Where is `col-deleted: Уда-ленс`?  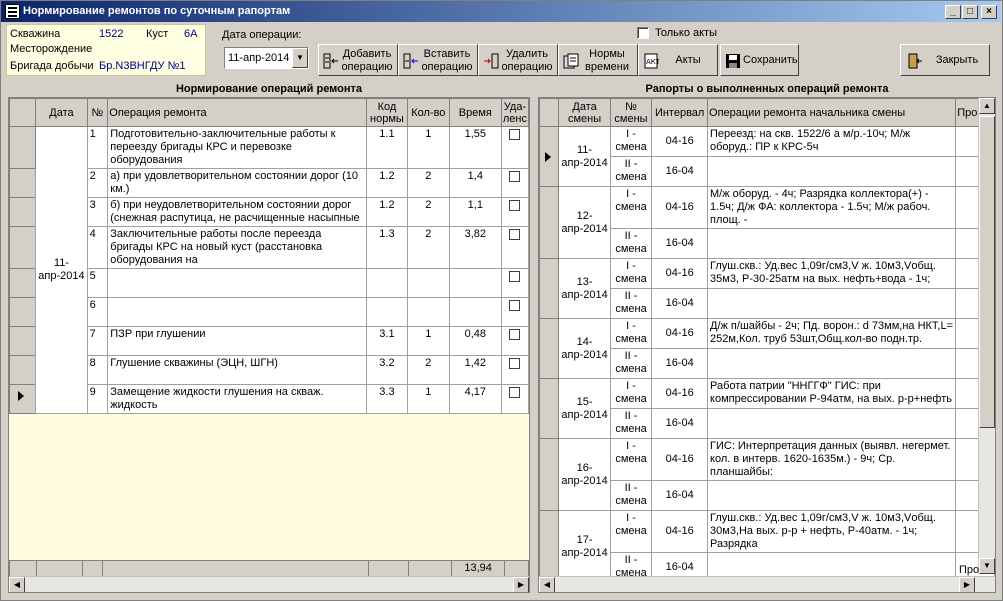 col-deleted: Уда-ленс is located at coordinates (514, 112).